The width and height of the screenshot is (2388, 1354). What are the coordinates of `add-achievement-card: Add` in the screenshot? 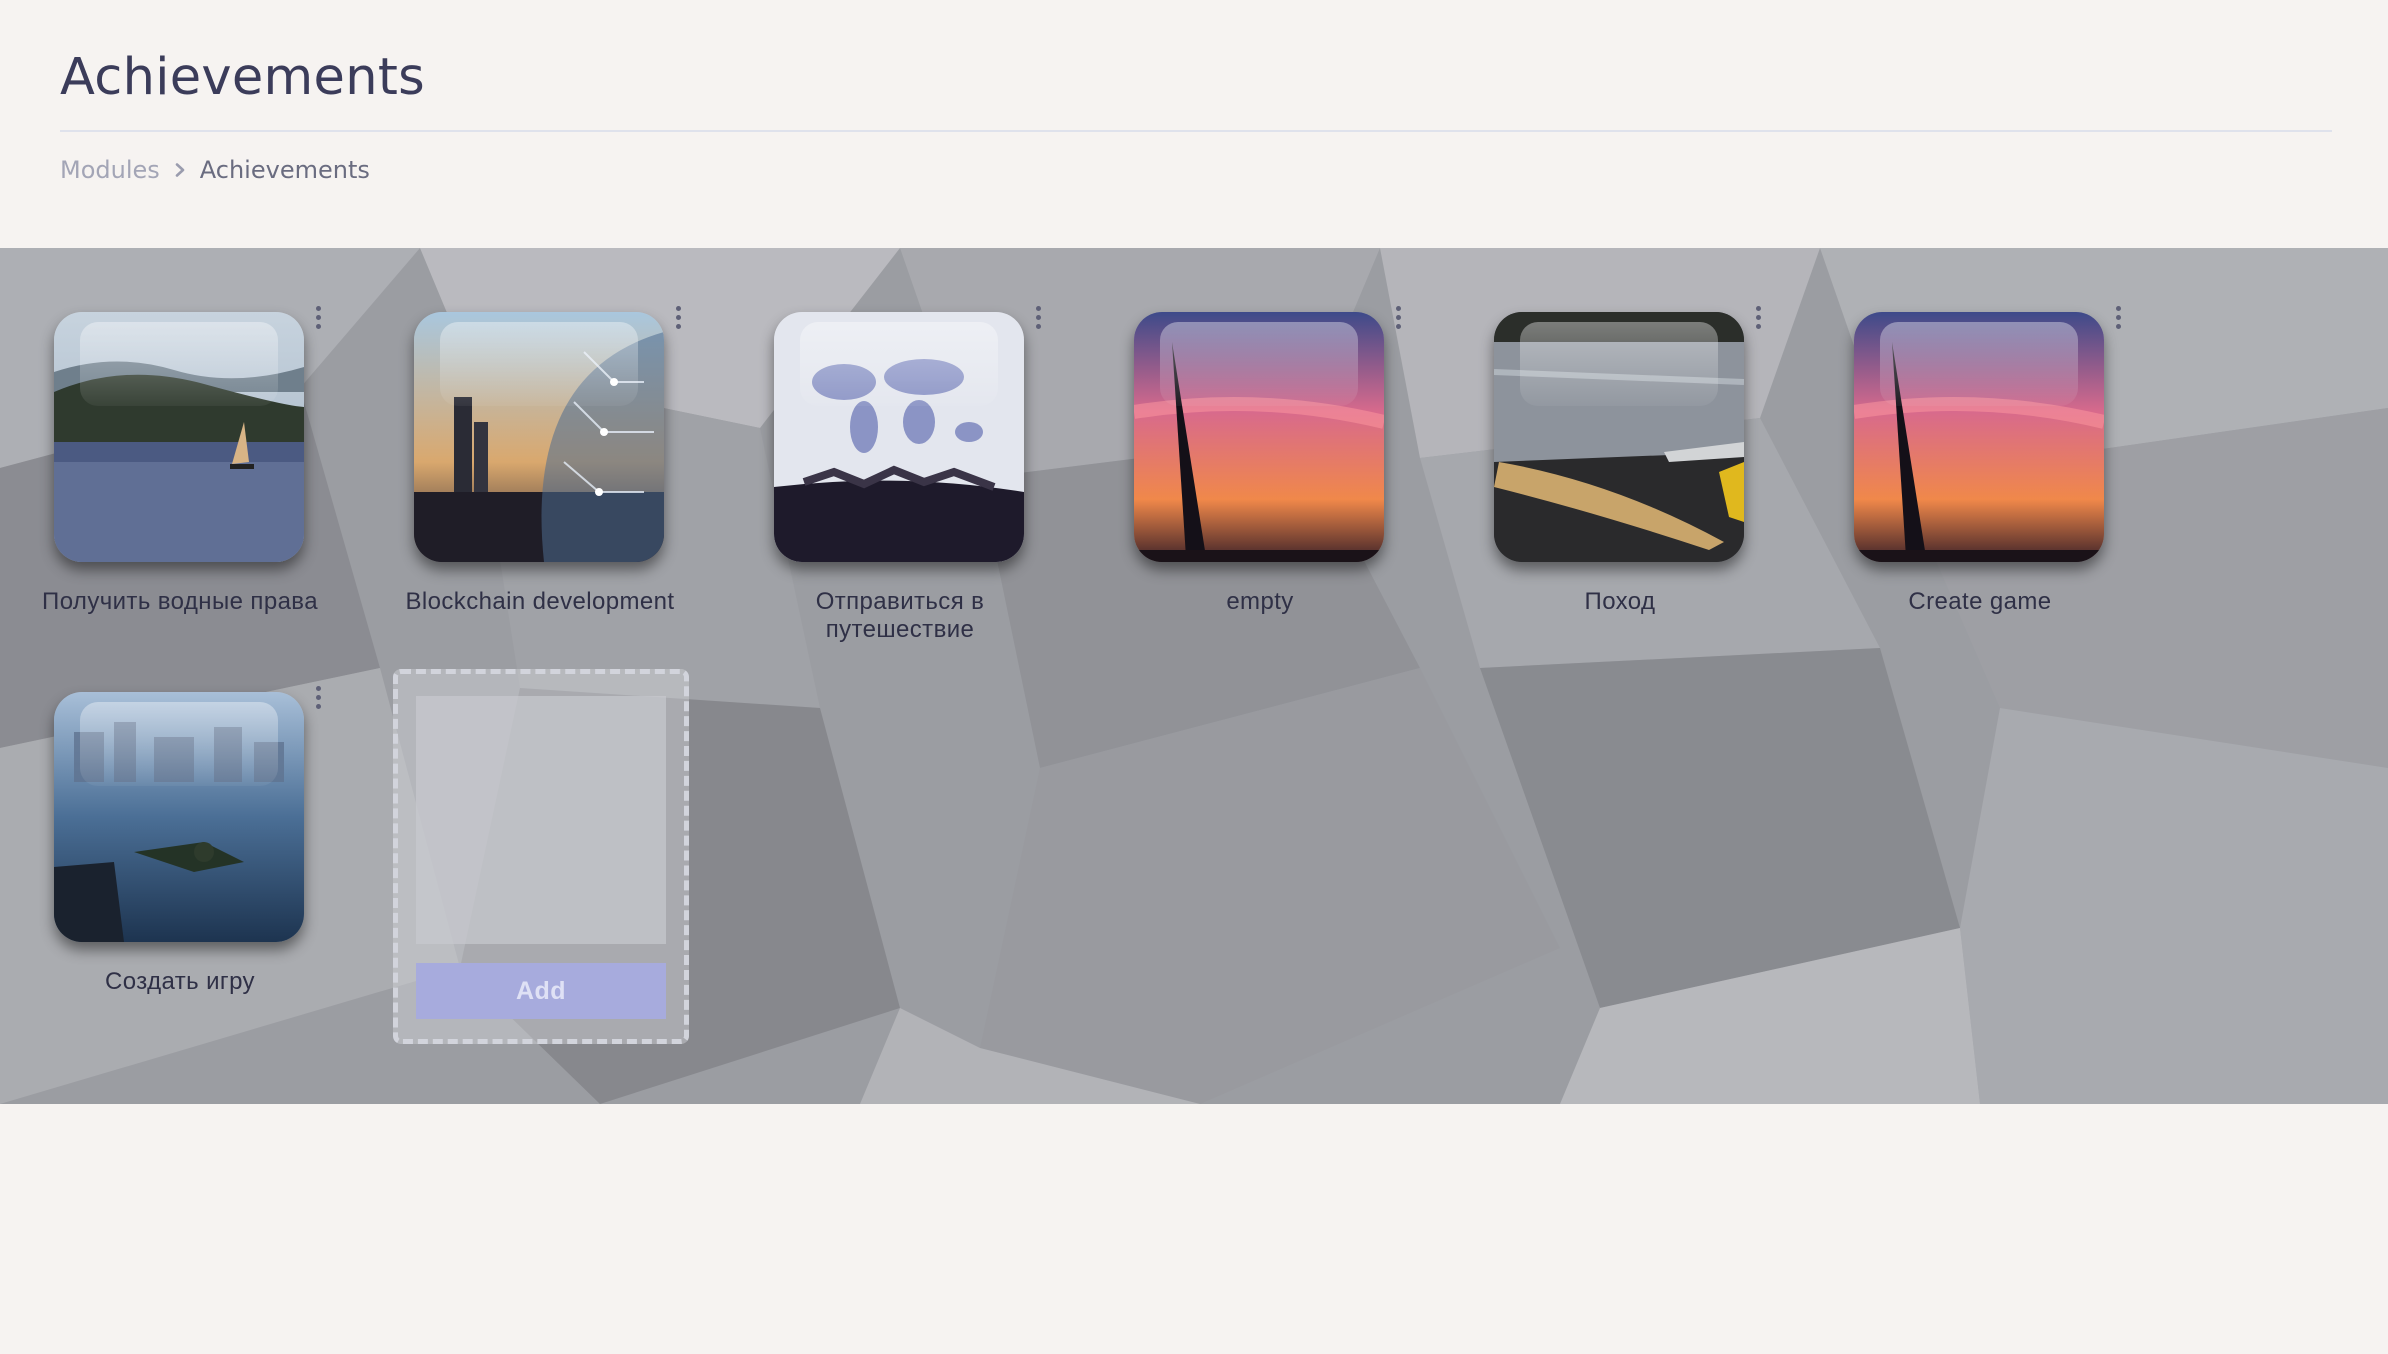 It's located at (541, 856).